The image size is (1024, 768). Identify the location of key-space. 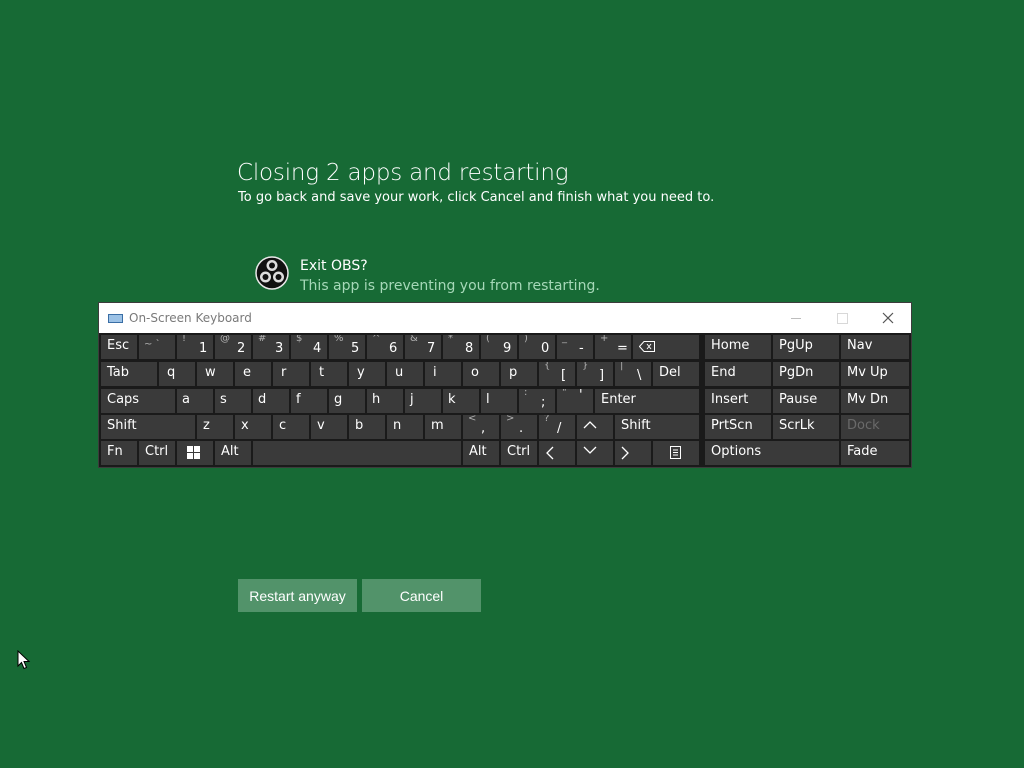
(357, 453).